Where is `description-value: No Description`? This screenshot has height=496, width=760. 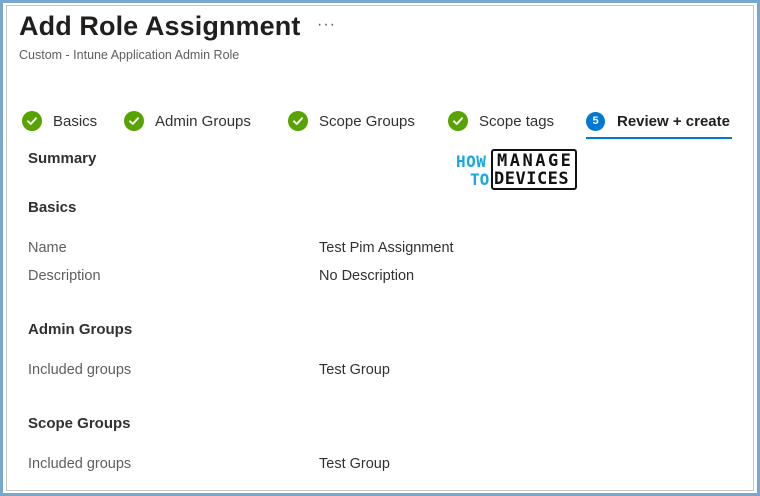 description-value: No Description is located at coordinates (367, 276).